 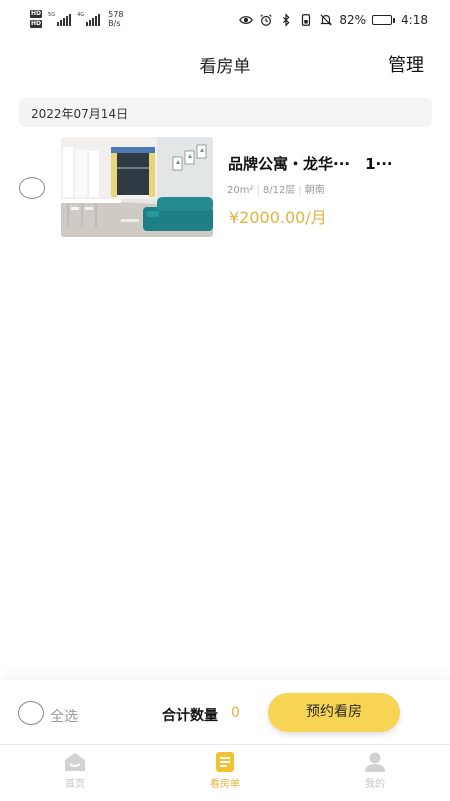 What do you see at coordinates (76, 19) in the screenshot?
I see `status-network-group: HD HD 5G 4G 578 B/s` at bounding box center [76, 19].